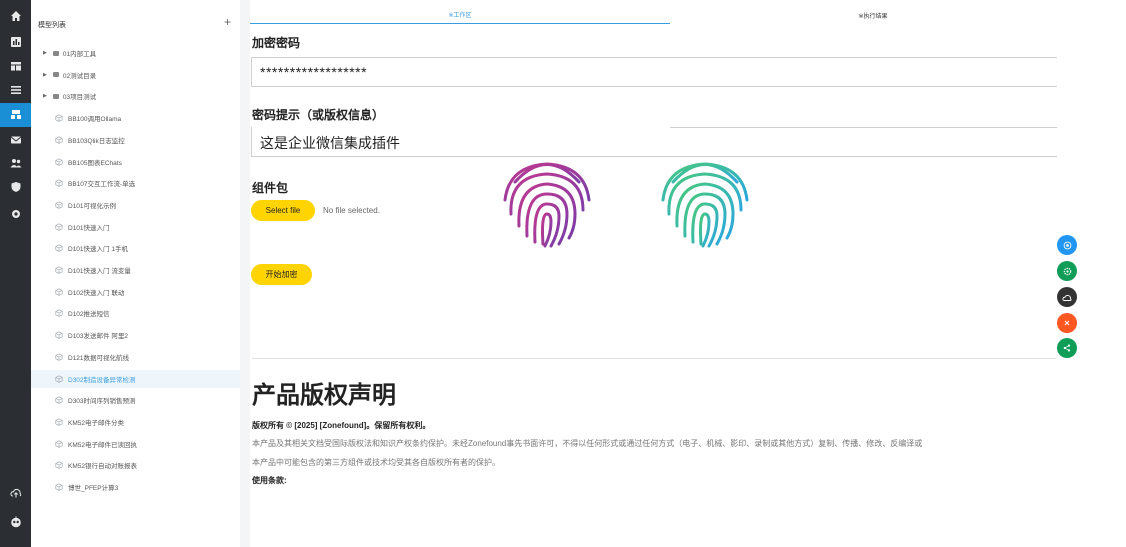 The image size is (1126, 547). What do you see at coordinates (102, 185) in the screenshot?
I see `model-label: BB107交互工作流-单选` at bounding box center [102, 185].